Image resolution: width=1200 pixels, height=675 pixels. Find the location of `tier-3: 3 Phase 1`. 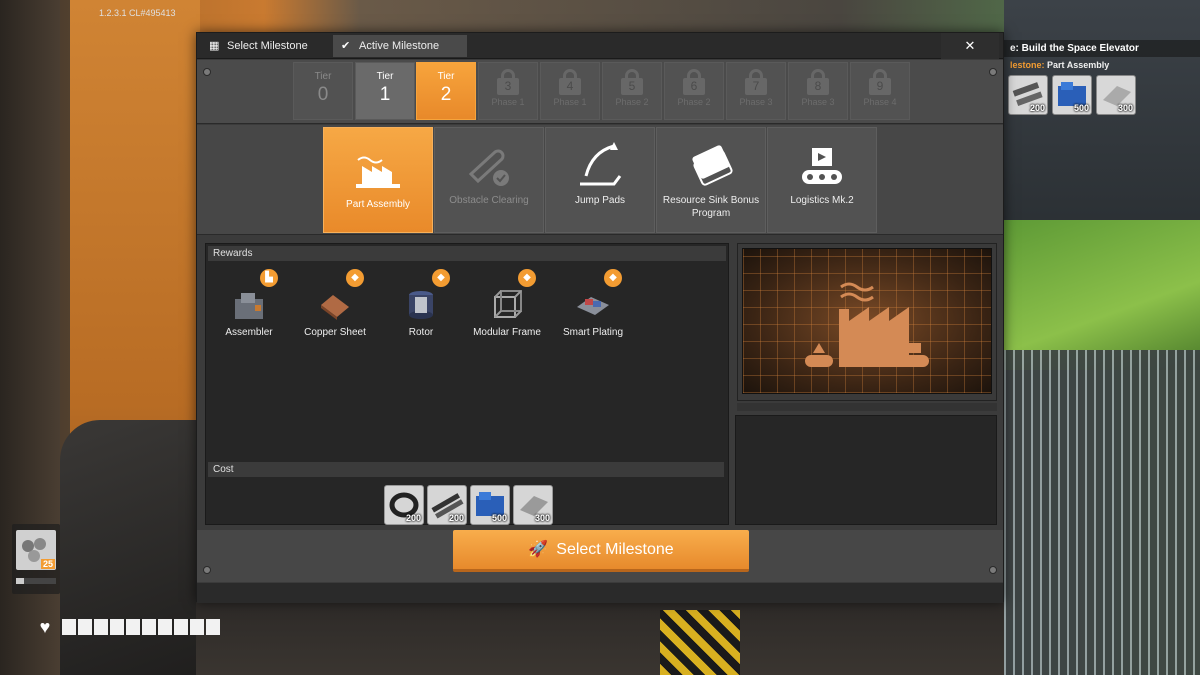

tier-3: 3 Phase 1 is located at coordinates (508, 91).